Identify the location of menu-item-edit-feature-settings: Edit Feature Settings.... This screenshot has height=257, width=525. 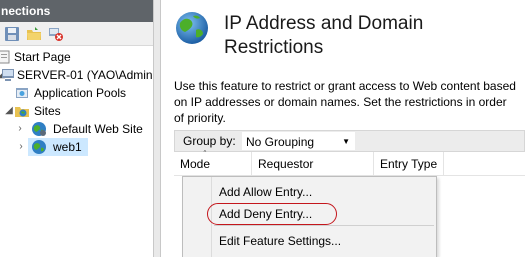
(280, 241).